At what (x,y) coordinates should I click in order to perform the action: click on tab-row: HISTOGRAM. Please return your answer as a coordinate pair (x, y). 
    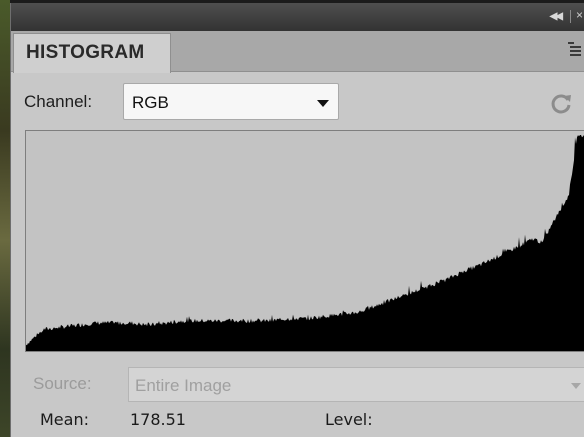
    Looking at the image, I should click on (297, 52).